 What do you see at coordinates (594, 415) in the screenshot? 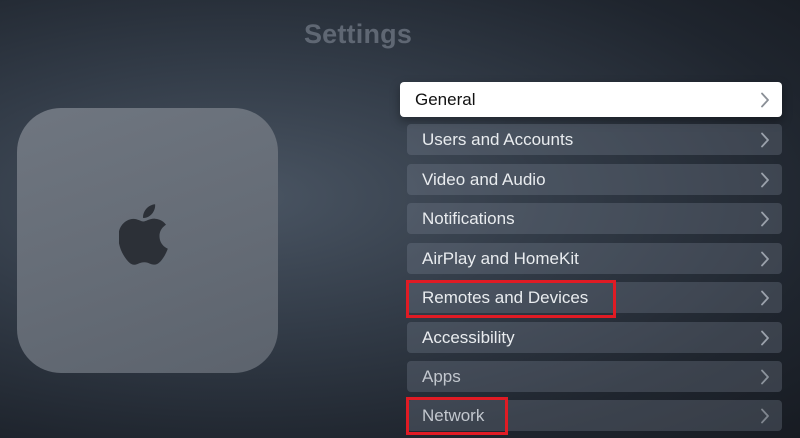
I see `menu-item-network: Network` at bounding box center [594, 415].